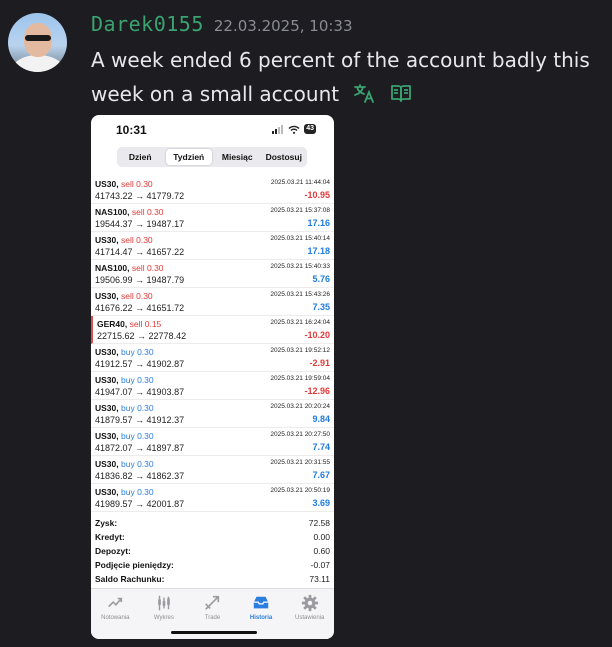 Image resolution: width=612 pixels, height=647 pixels. What do you see at coordinates (212, 618) in the screenshot?
I see `tabbar-label: Trade` at bounding box center [212, 618].